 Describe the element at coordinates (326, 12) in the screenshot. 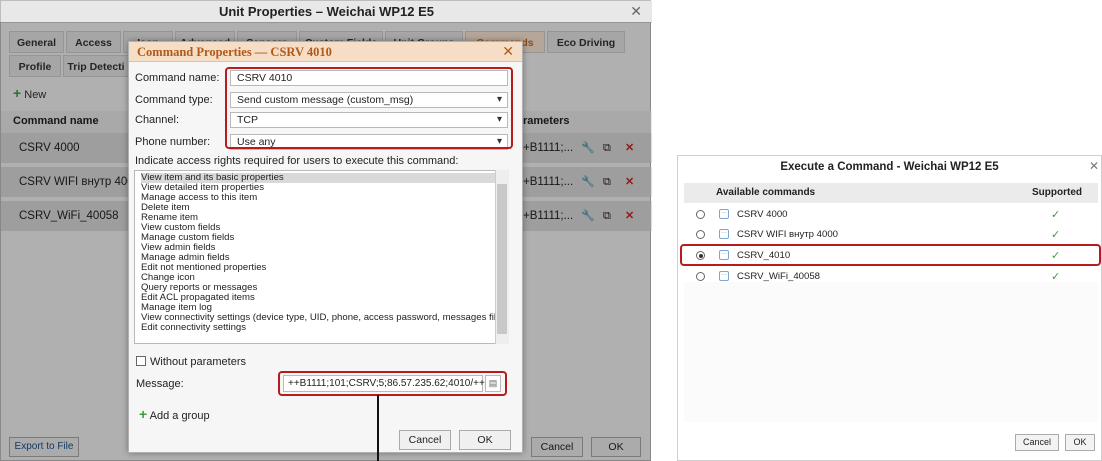

I see `unit-properties-title: Unit Properties – Weichai WP12 E5` at that location.